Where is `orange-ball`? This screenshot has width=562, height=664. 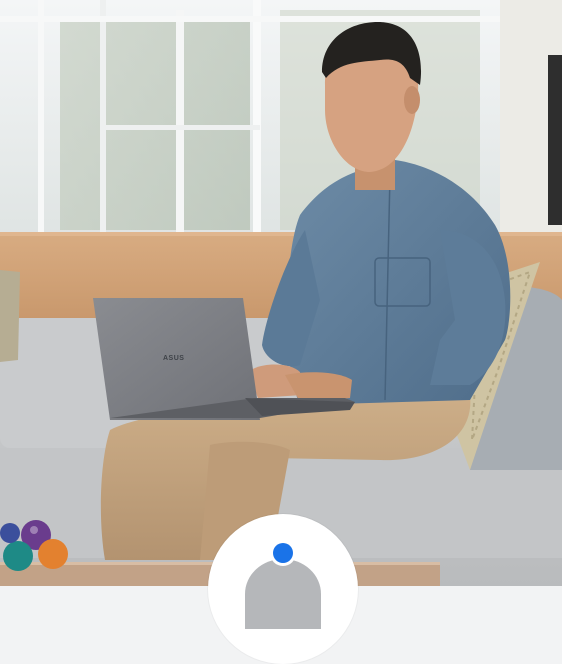
orange-ball is located at coordinates (53, 554).